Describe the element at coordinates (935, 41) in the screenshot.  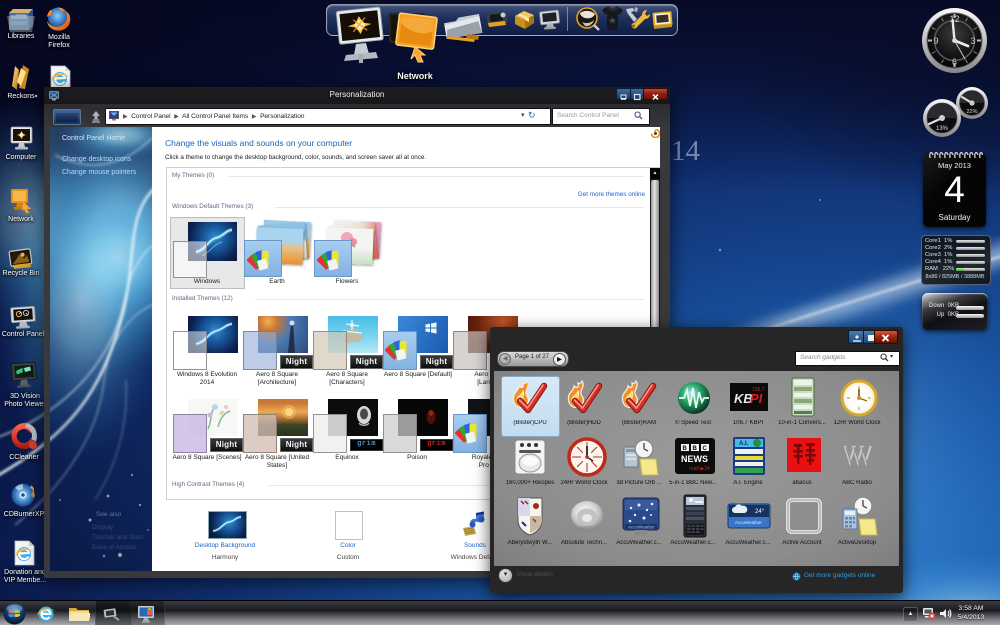
I see `svg-text: 9` at that location.